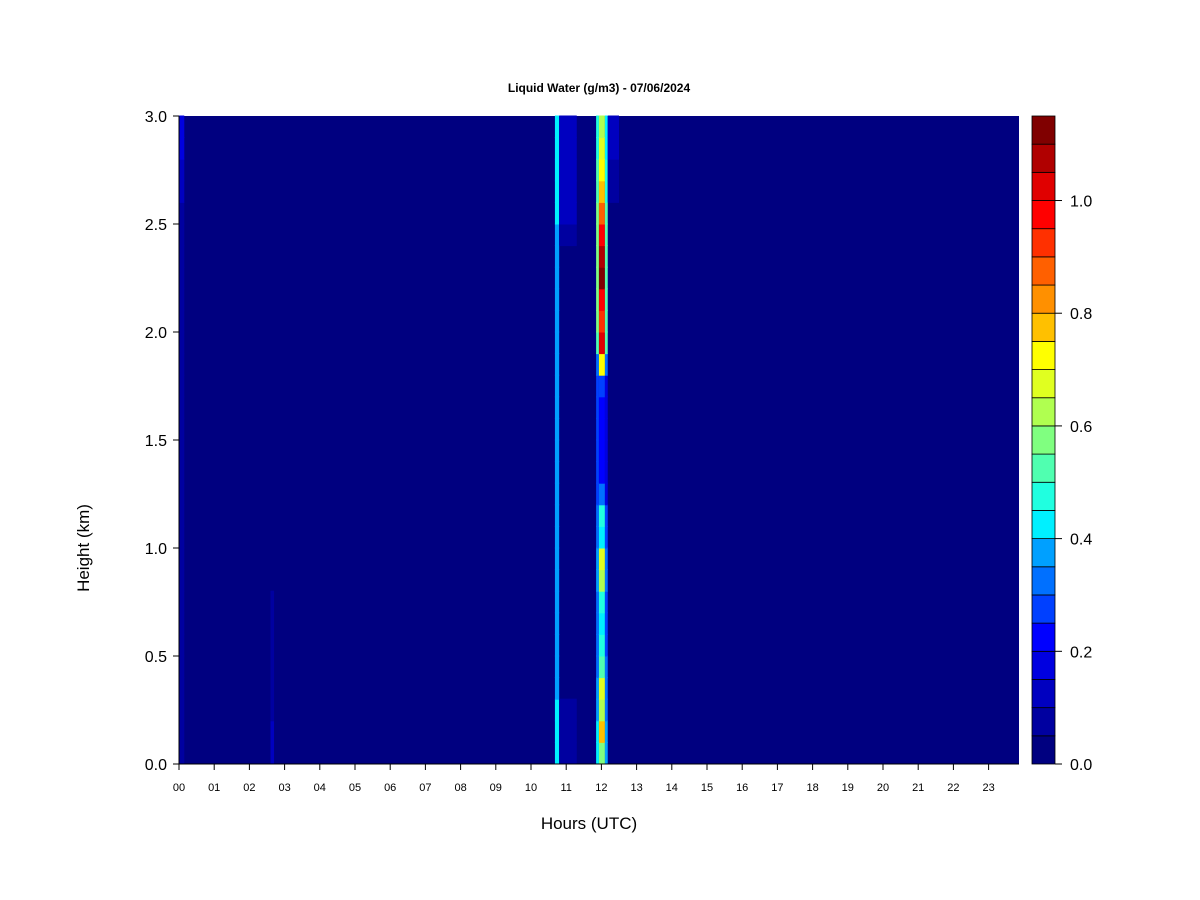 This screenshot has width=1200, height=900. I want to click on x-tick-label: 19, so click(848, 788).